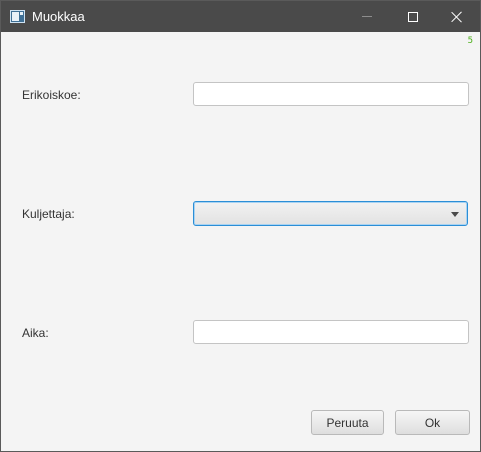  I want to click on corner-badge: 5, so click(470, 41).